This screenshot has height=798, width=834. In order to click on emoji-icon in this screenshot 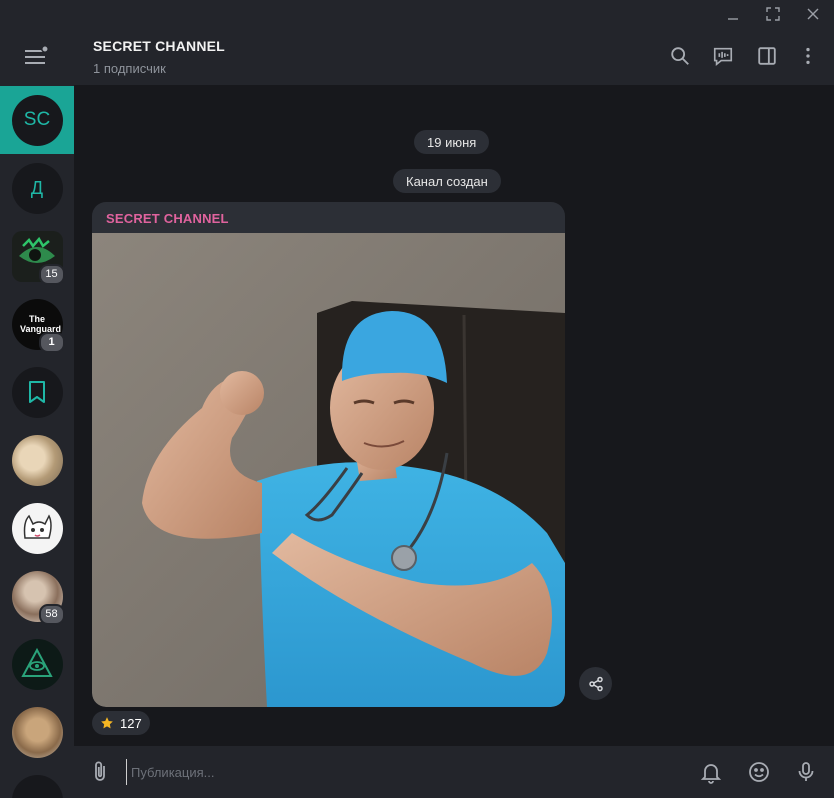, I will do `click(759, 772)`.